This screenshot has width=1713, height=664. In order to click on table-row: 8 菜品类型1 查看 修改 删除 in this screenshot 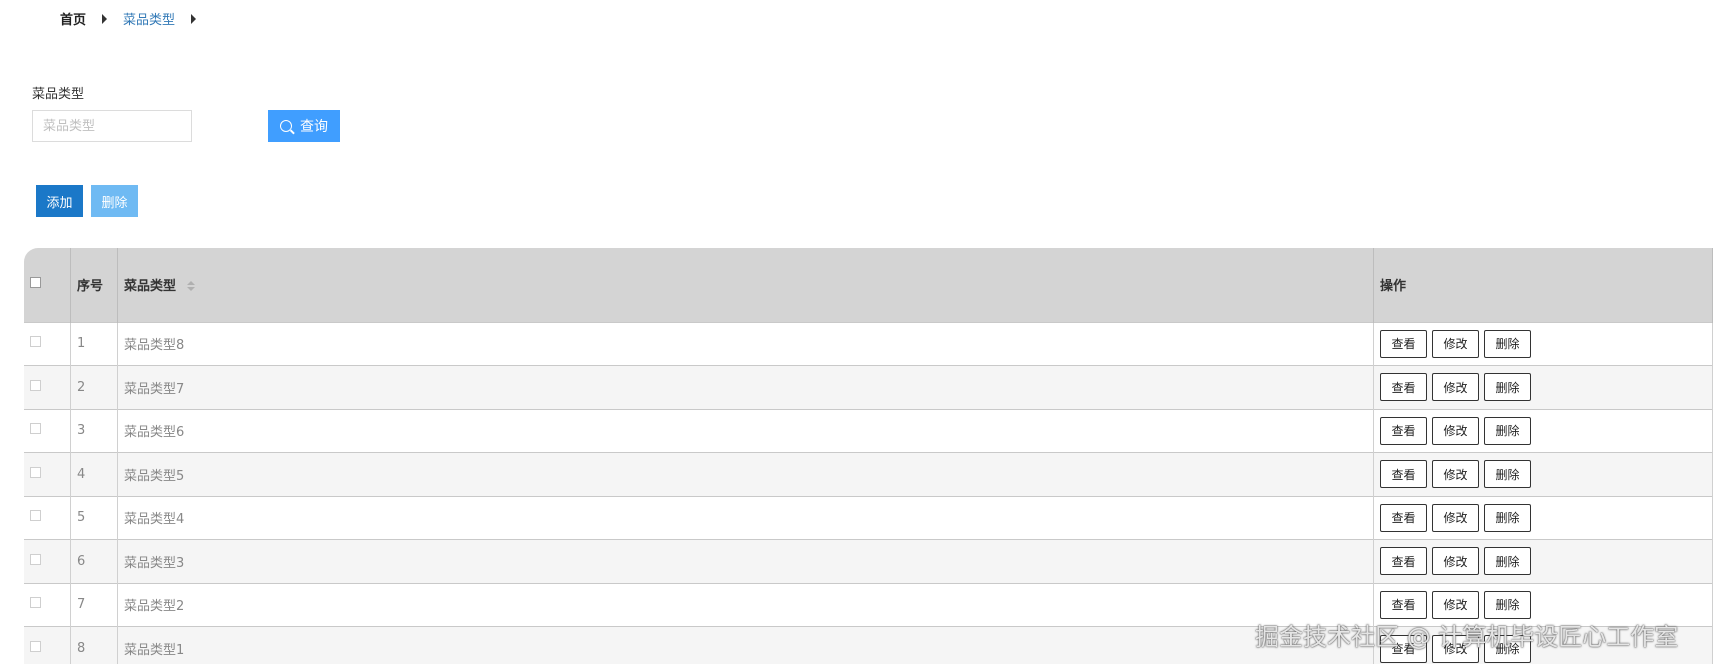, I will do `click(868, 645)`.